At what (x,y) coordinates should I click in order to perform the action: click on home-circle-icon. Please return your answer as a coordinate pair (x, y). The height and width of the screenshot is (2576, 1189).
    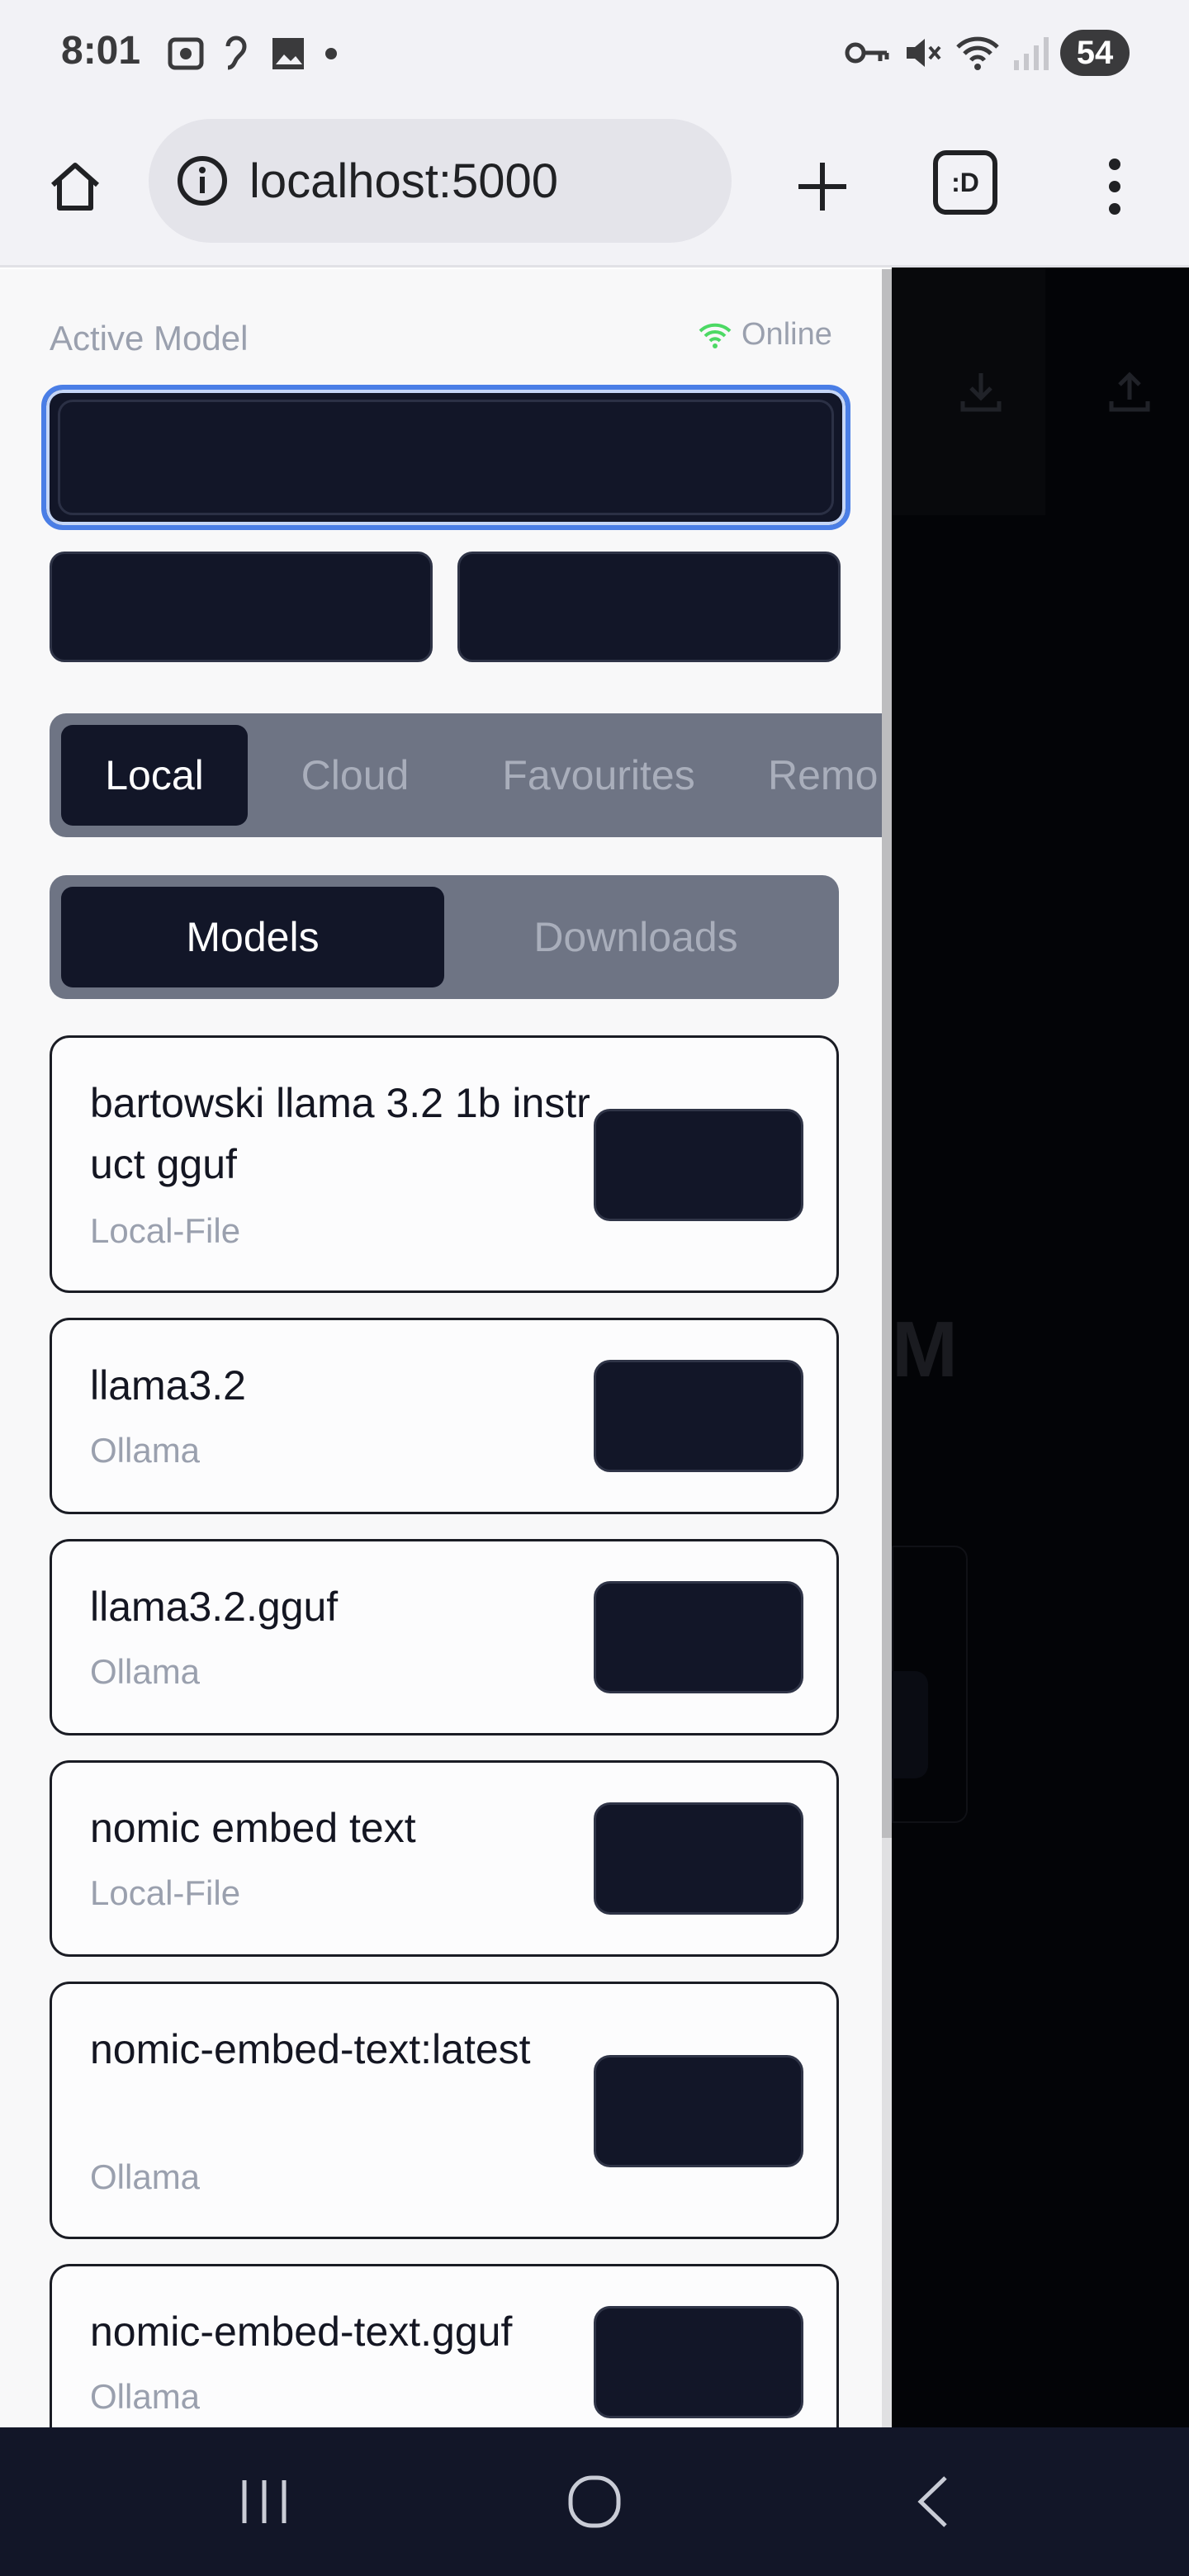
    Looking at the image, I should click on (594, 2501).